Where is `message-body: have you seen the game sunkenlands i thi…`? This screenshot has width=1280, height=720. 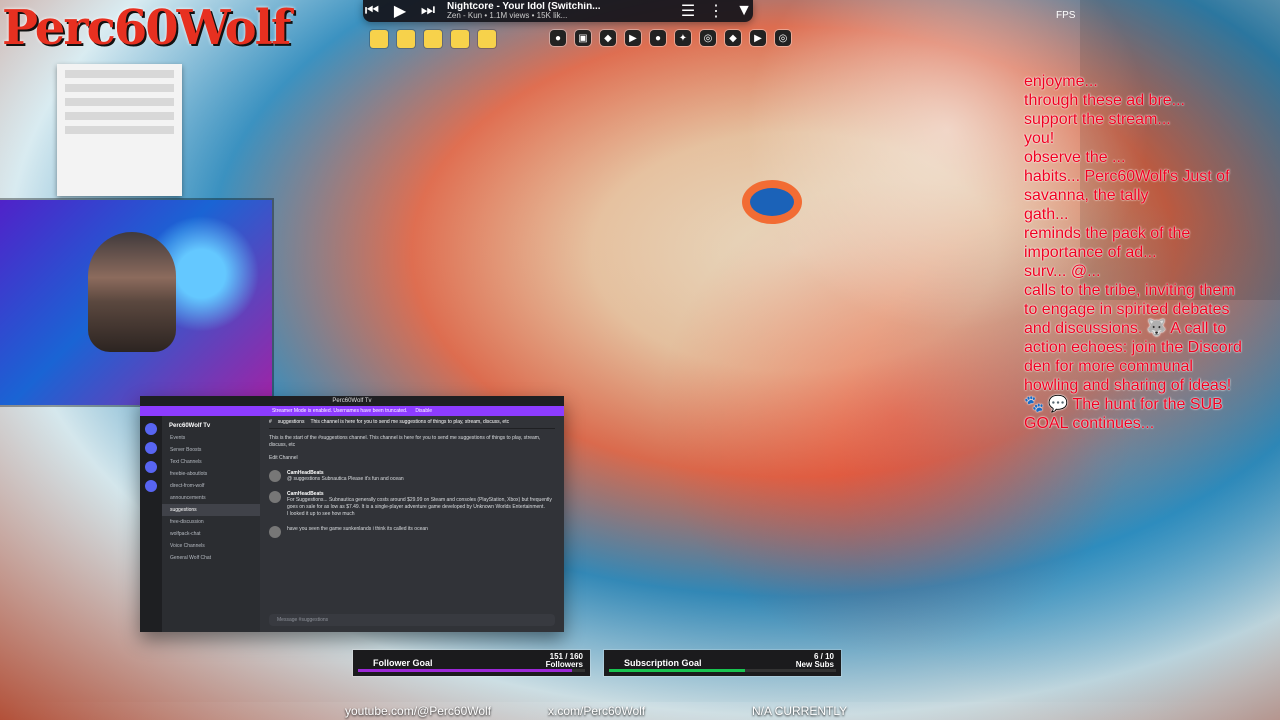
message-body: have you seen the game sunkenlands i thi… is located at coordinates (357, 529).